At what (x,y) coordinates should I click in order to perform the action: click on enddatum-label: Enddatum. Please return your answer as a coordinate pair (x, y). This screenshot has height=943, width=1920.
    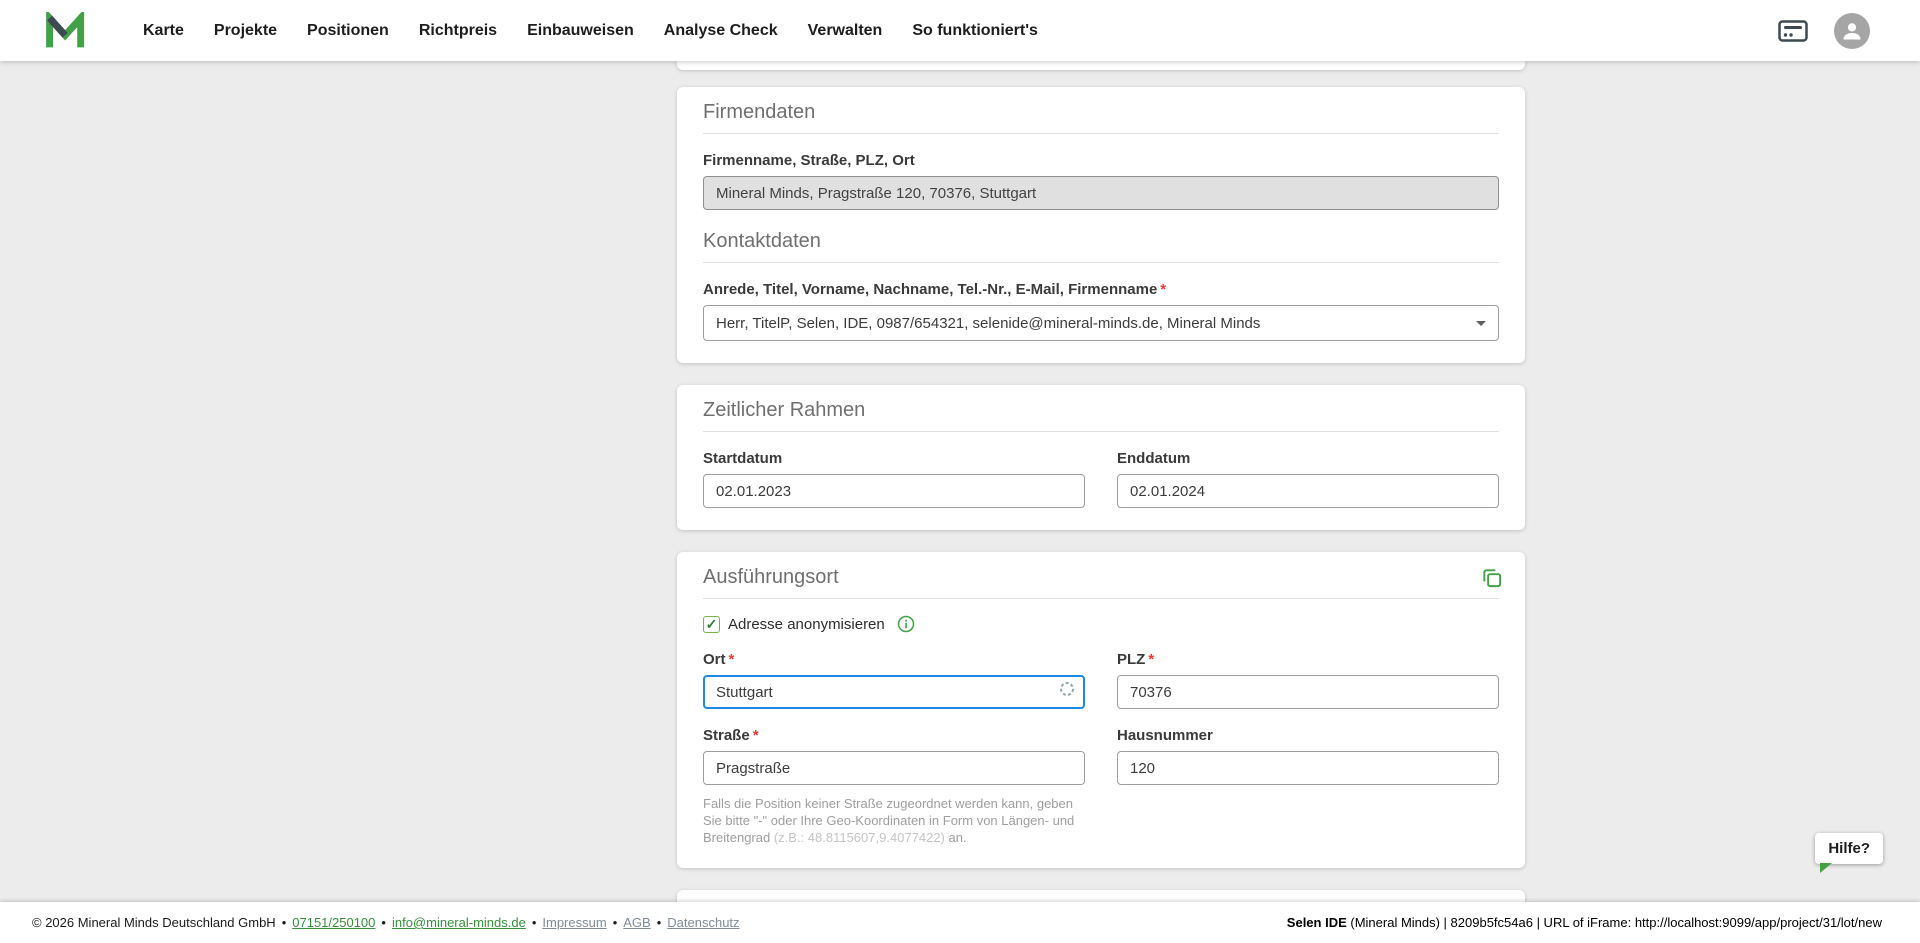
    Looking at the image, I should click on (1154, 458).